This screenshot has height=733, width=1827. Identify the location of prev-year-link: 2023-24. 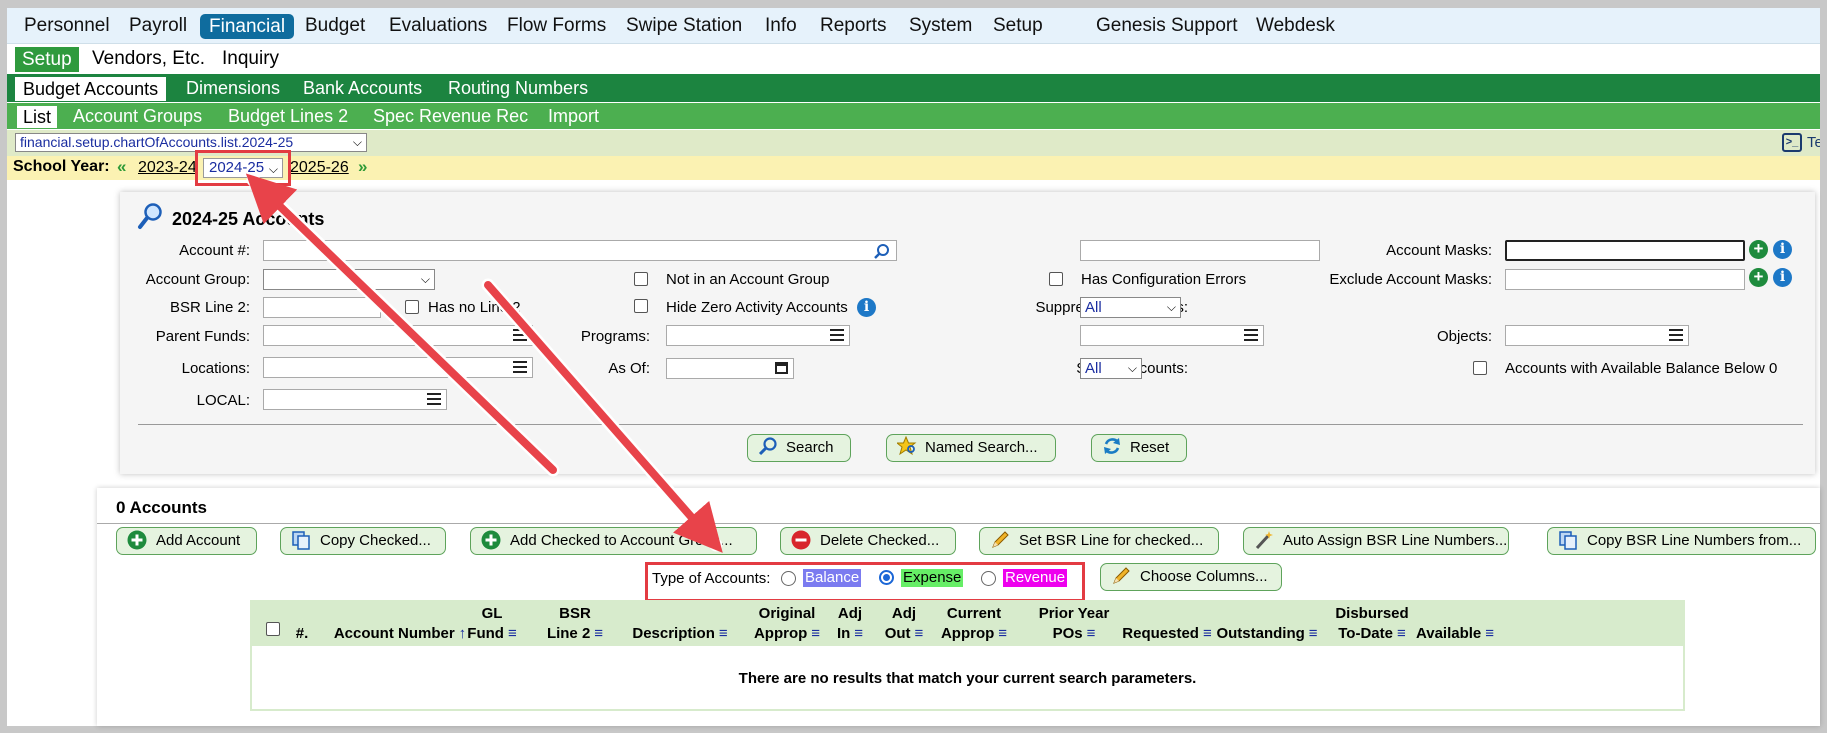
(167, 168).